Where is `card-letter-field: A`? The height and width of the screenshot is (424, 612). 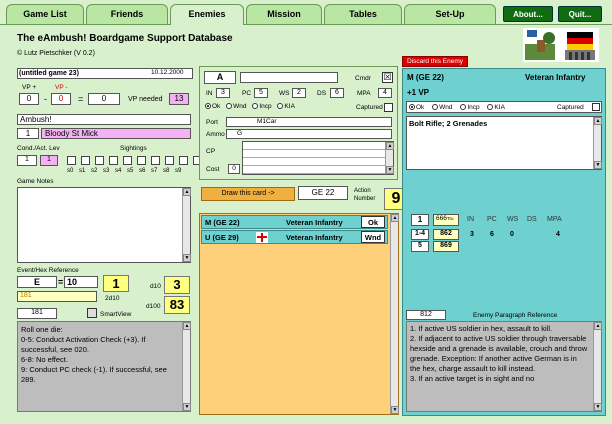 card-letter-field: A is located at coordinates (220, 77).